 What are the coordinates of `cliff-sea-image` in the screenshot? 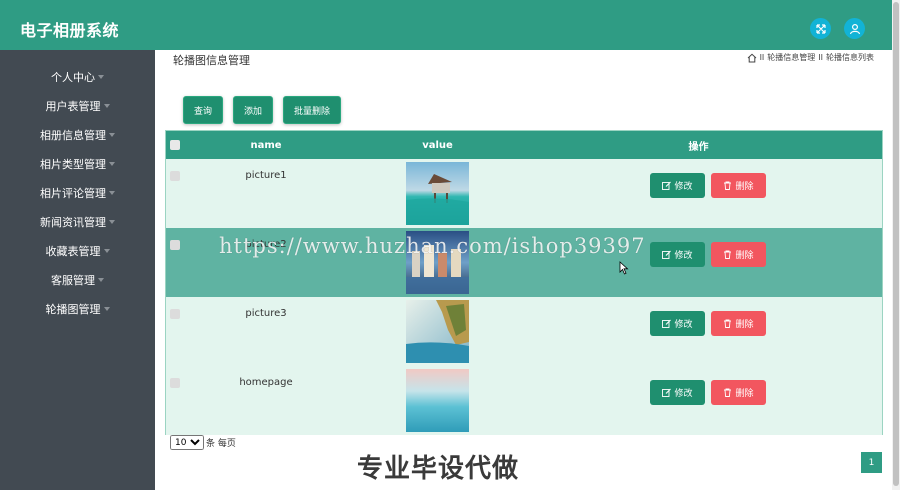 It's located at (437, 331).